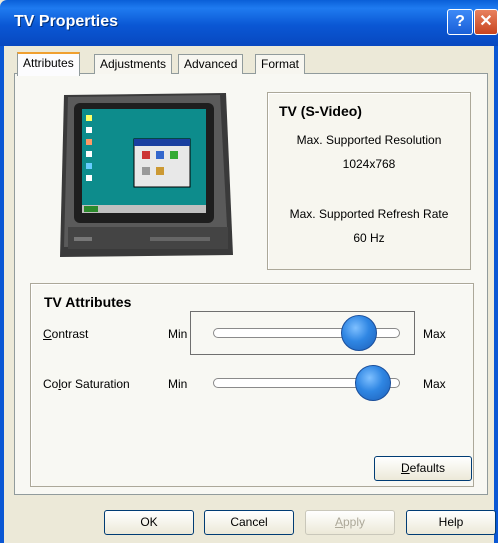  Describe the element at coordinates (86, 384) in the screenshot. I see `color-saturation-label: Color Saturation` at that location.